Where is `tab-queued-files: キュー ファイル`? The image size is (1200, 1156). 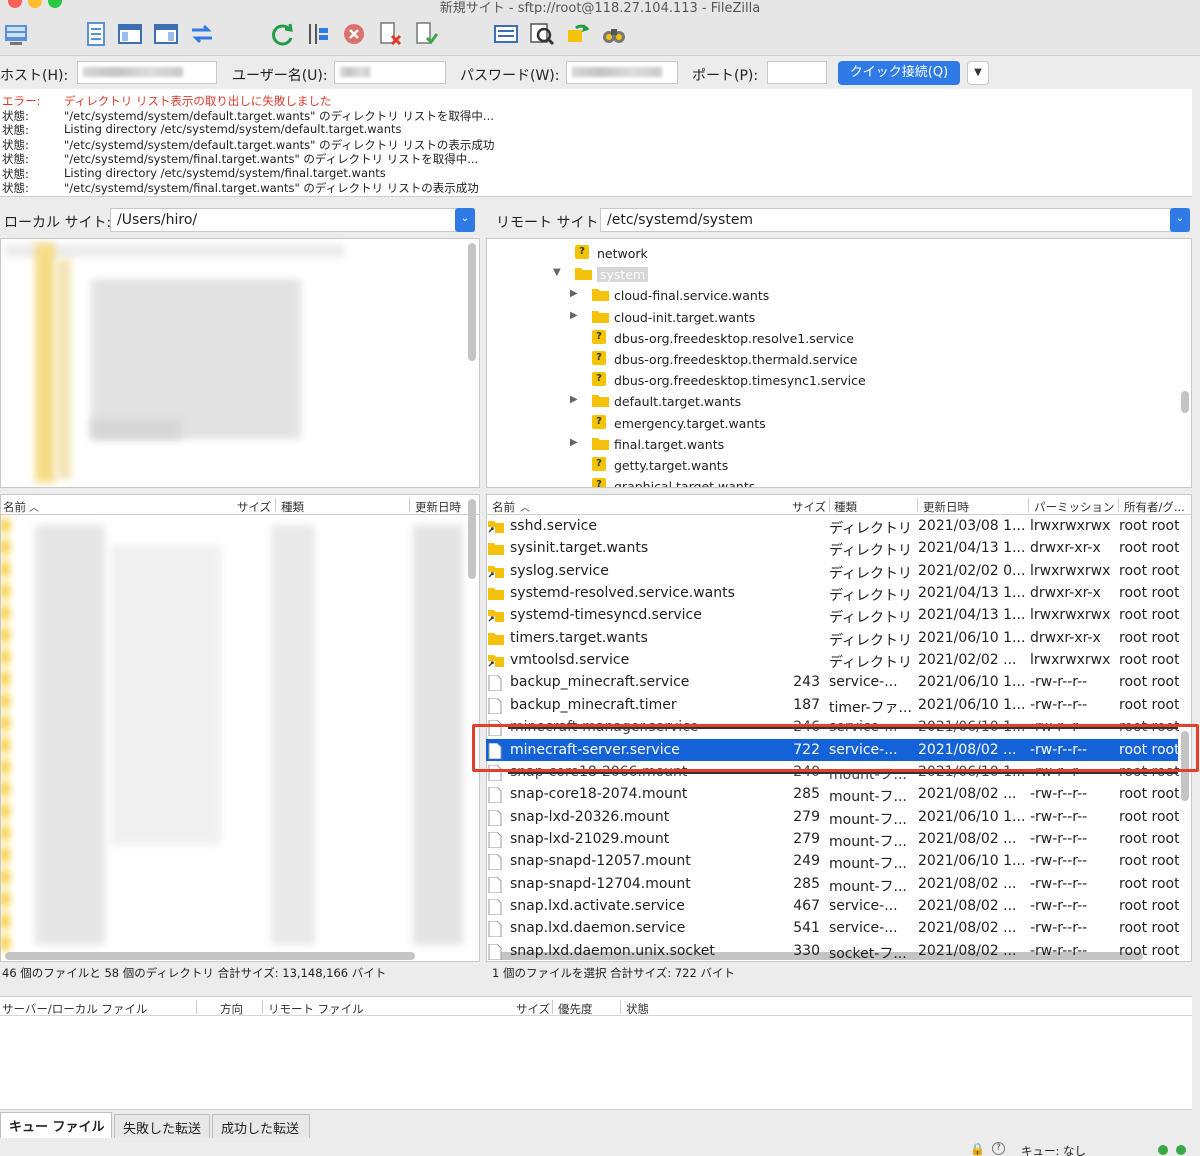 tab-queued-files: キュー ファイル is located at coordinates (56, 1125).